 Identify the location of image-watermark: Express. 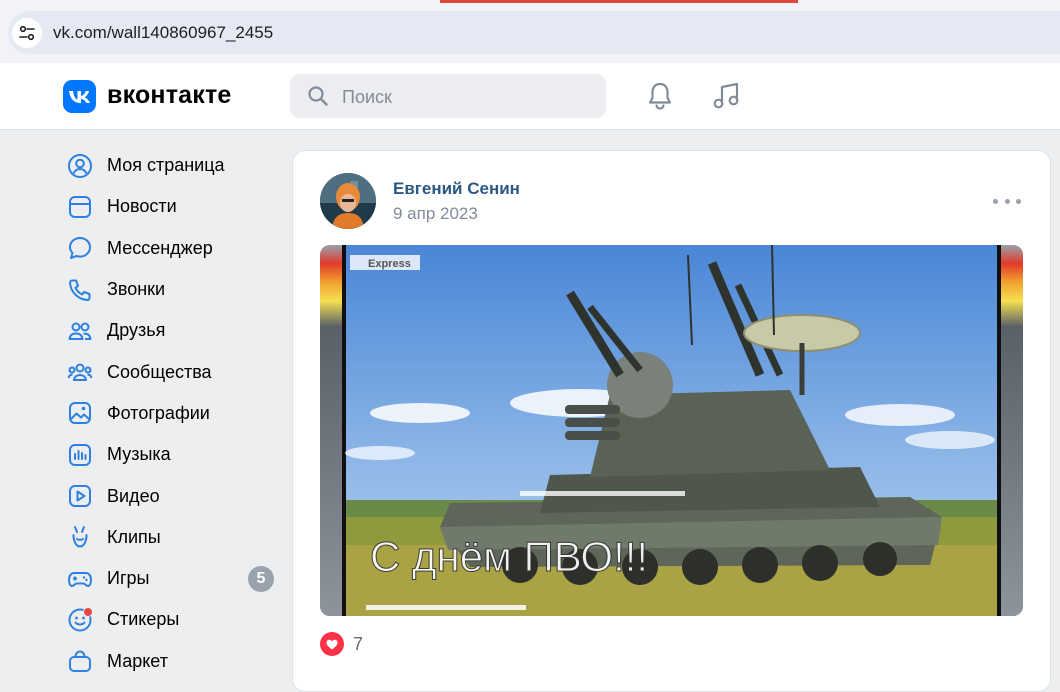
(389, 264).